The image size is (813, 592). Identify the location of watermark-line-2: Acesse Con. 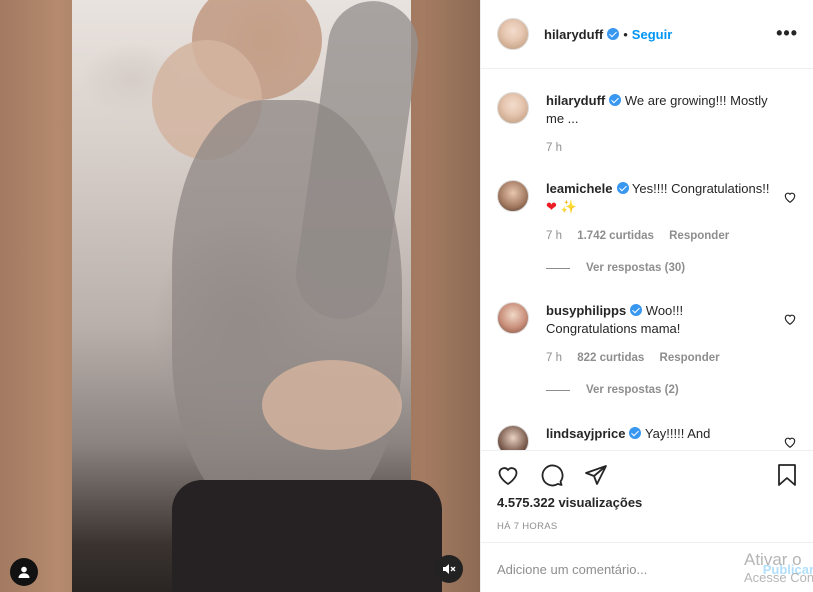
(778, 577).